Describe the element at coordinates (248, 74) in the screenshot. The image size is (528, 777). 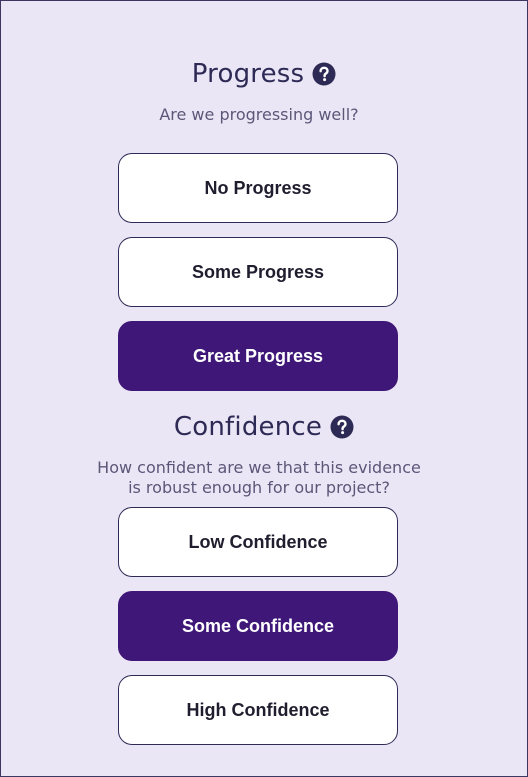
I see `progress-title: Progress` at that location.